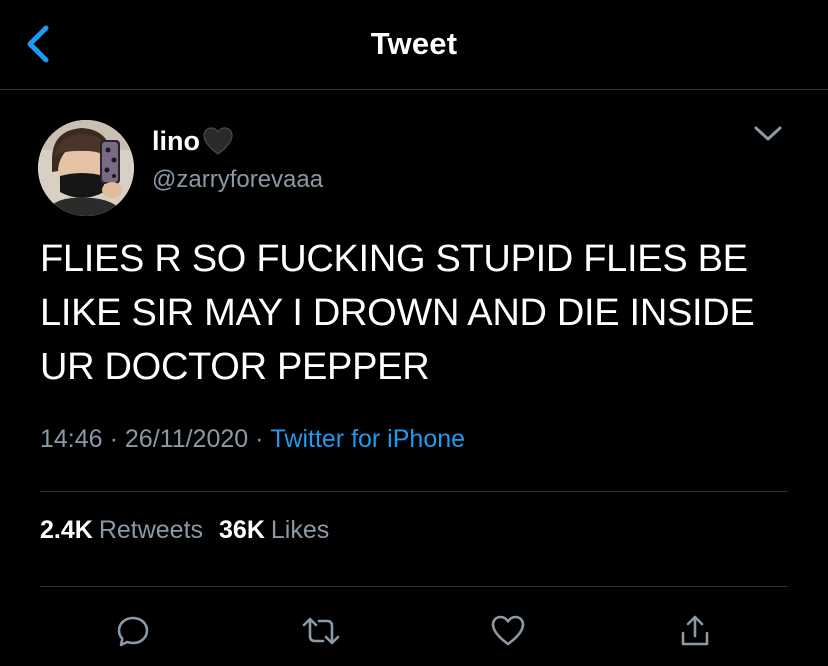  I want to click on retweet-icon, so click(321, 631).